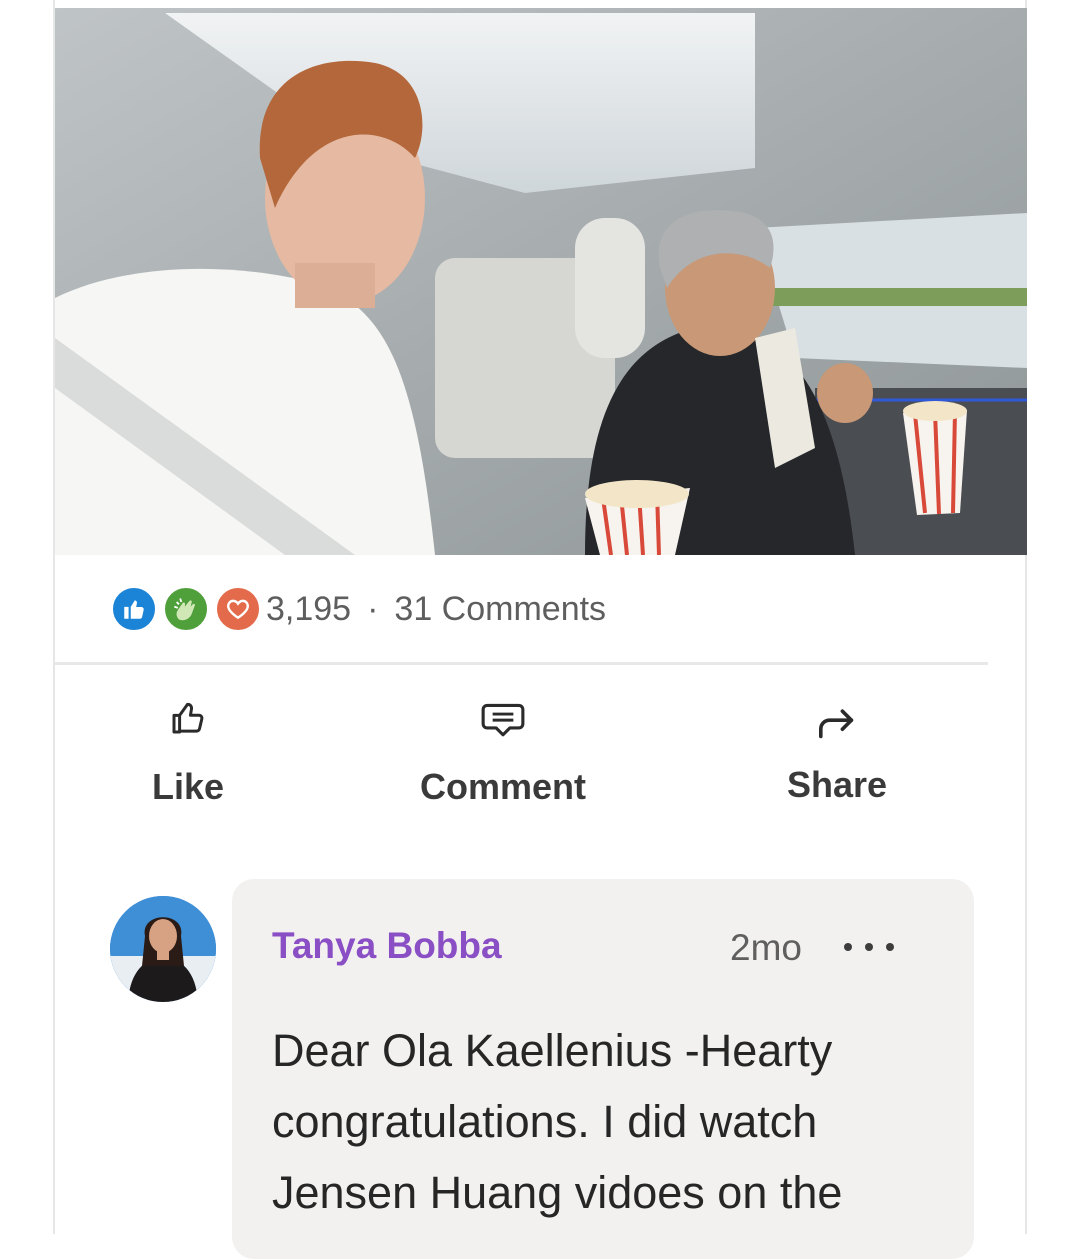 The image size is (1080, 1259). Describe the element at coordinates (503, 750) in the screenshot. I see `comment-button: Comment` at that location.